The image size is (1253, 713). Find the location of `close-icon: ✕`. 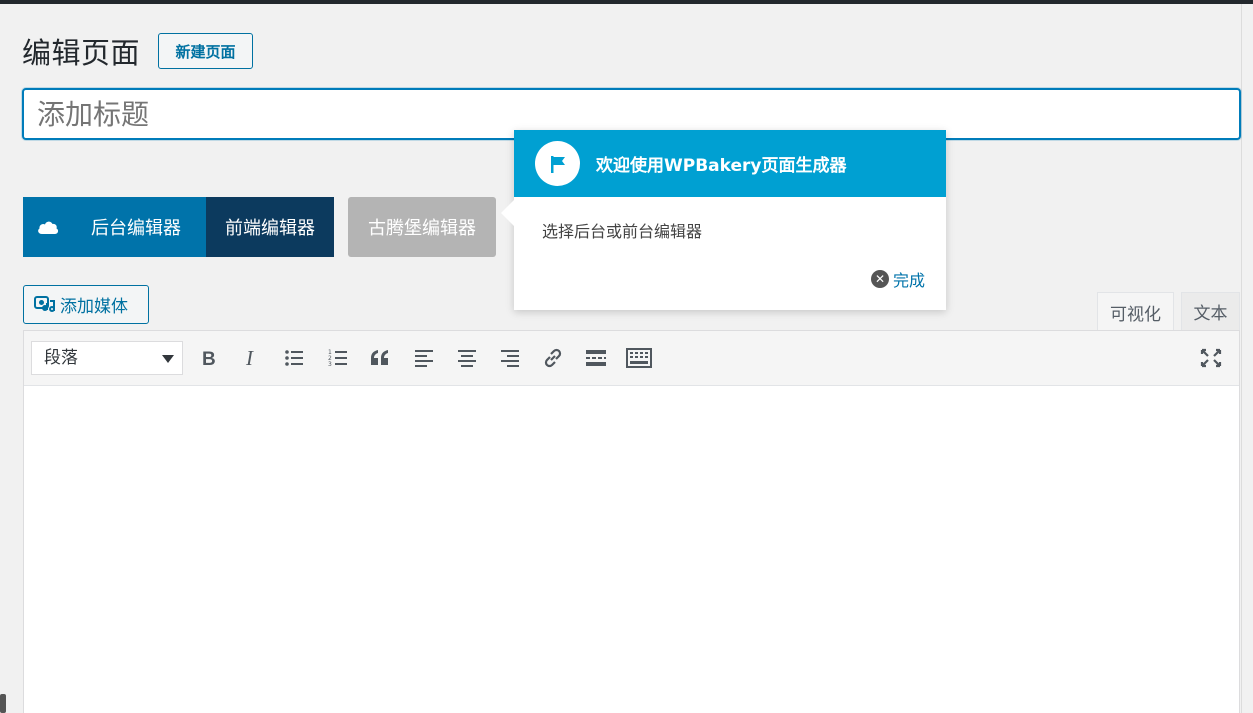

close-icon: ✕ is located at coordinates (879, 279).